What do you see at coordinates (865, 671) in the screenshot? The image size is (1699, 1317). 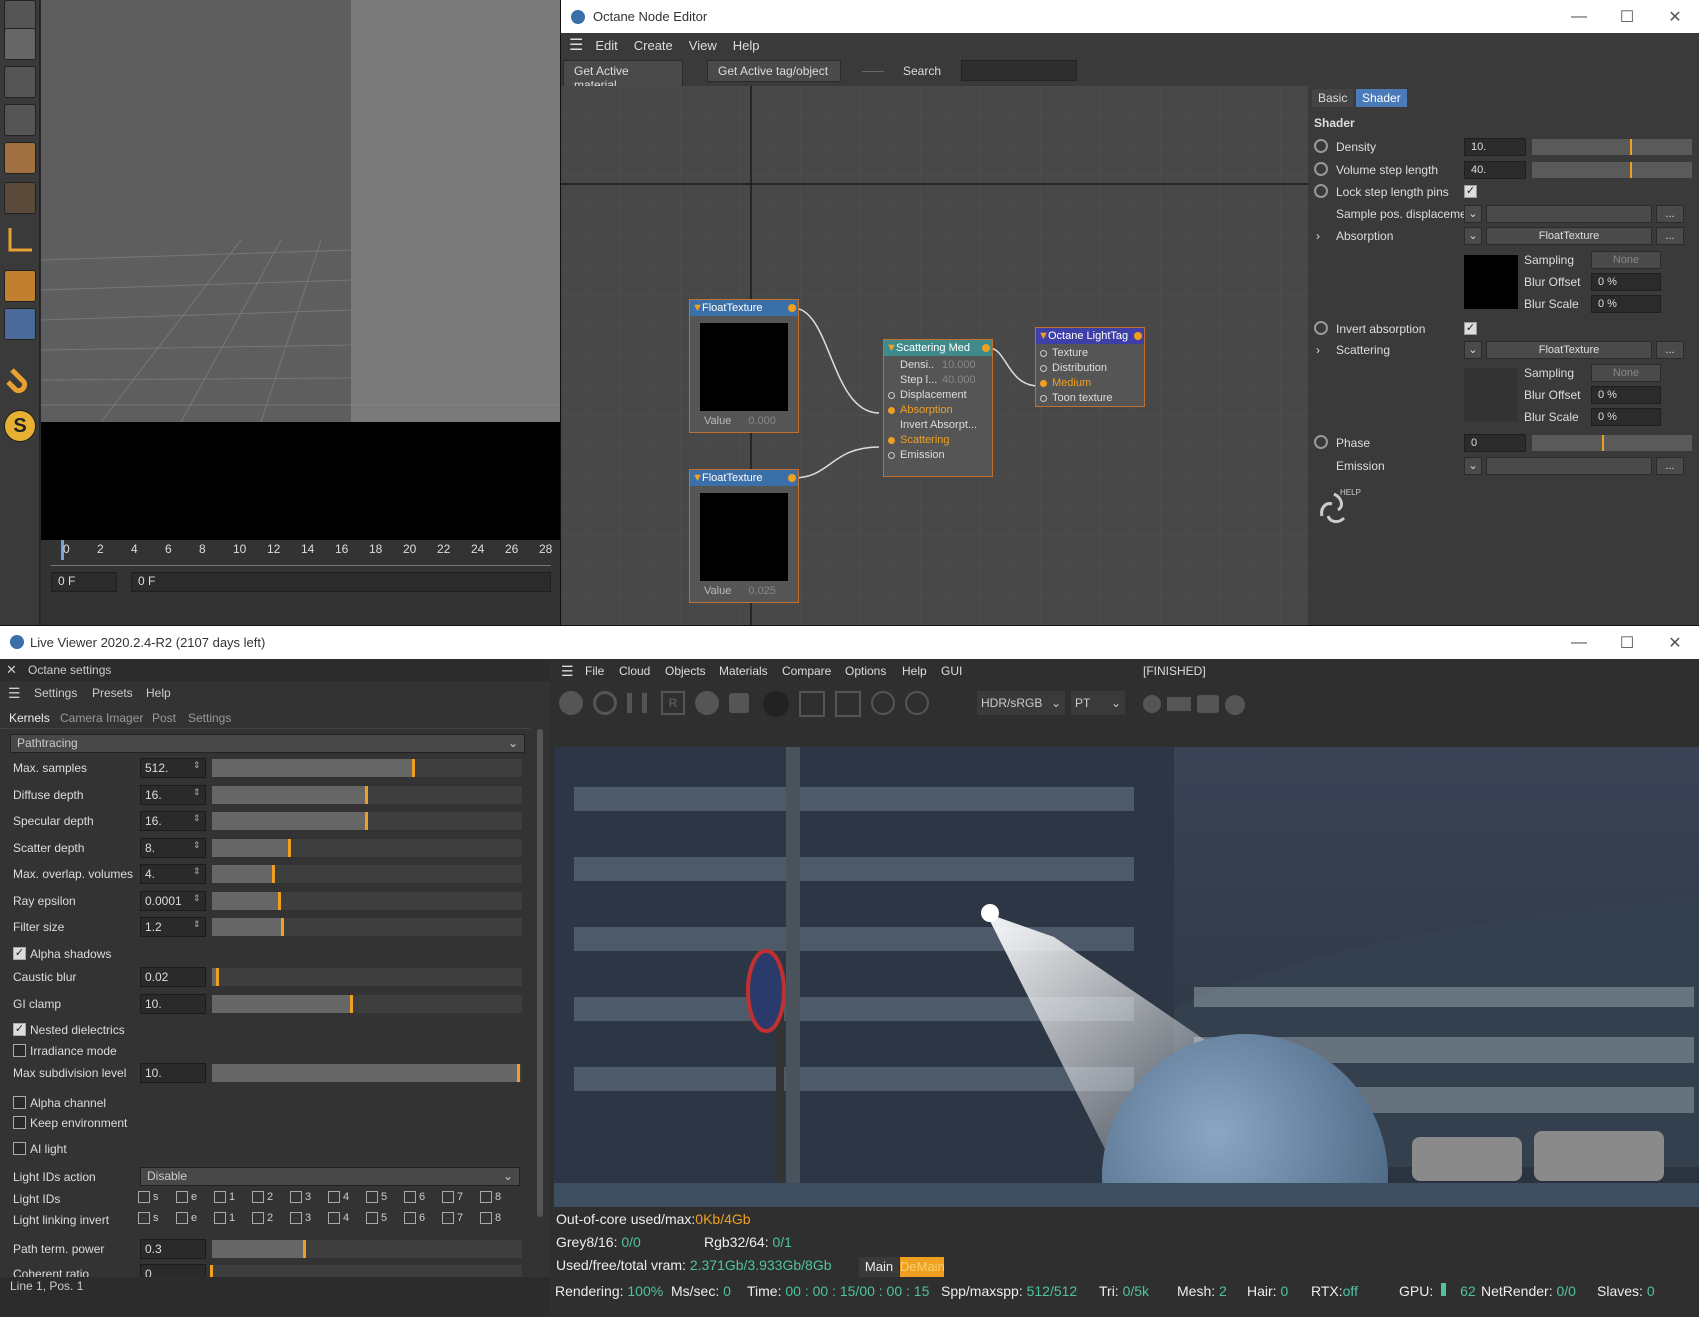 I see `menu-options: Options` at bounding box center [865, 671].